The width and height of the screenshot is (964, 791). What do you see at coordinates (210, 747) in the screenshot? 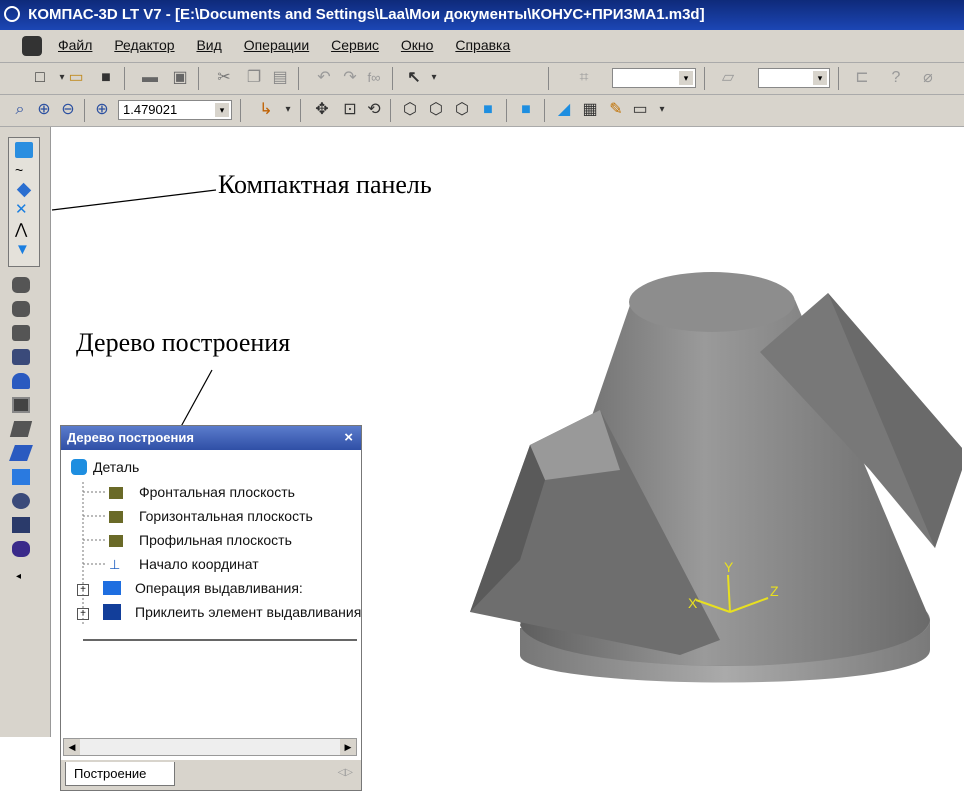
I see `tree-horizontal-scrollbar: ◀ ▶` at bounding box center [210, 747].